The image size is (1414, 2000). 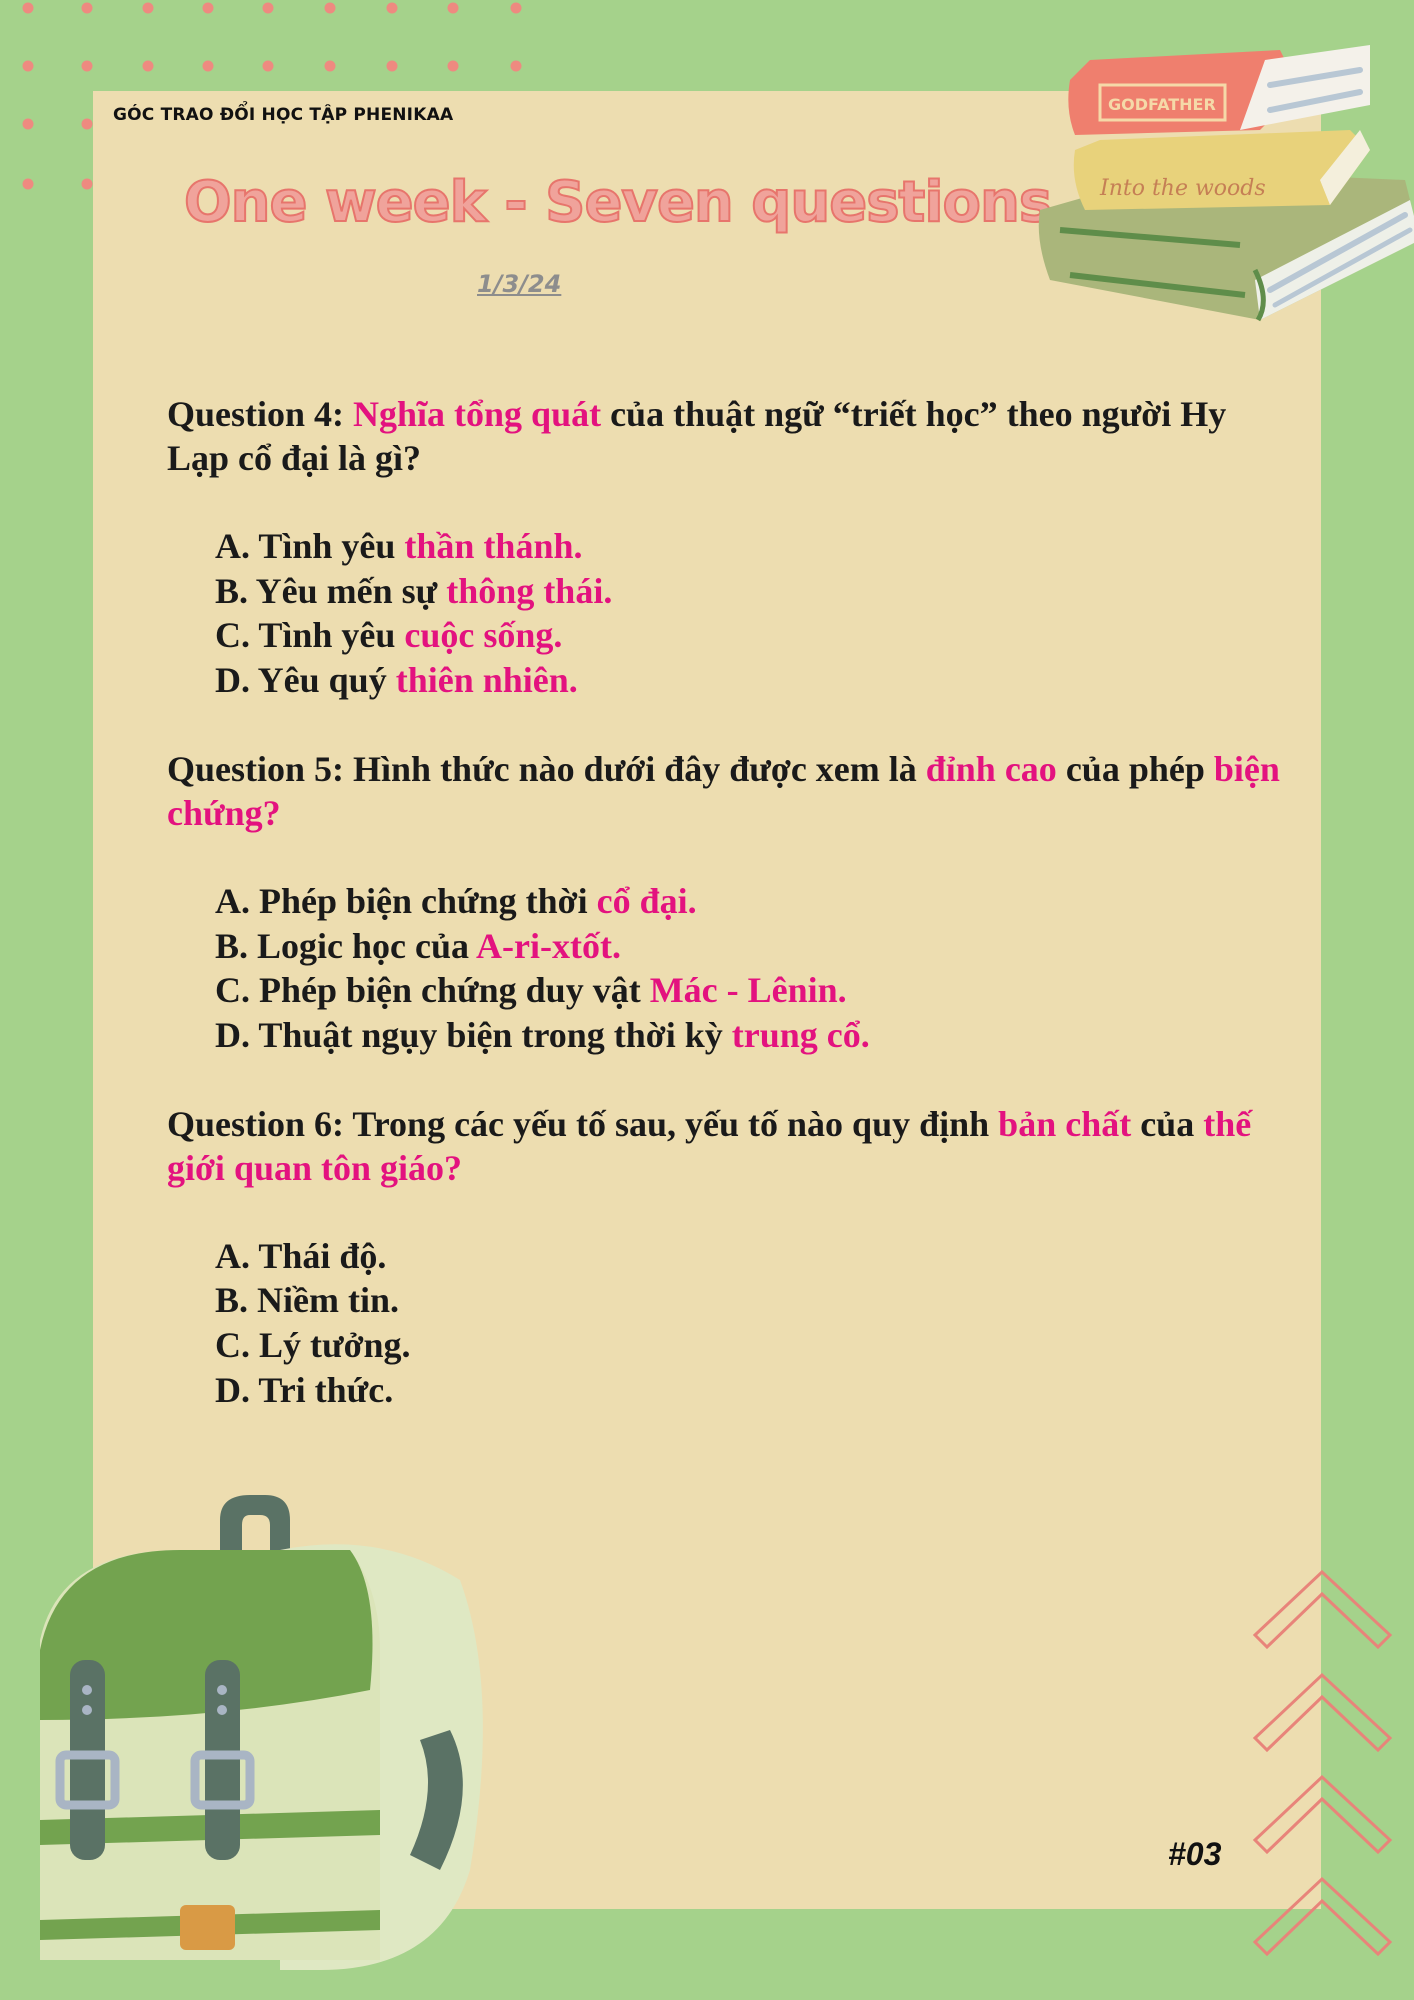 What do you see at coordinates (1322, 1763) in the screenshot?
I see `chevron-decoration` at bounding box center [1322, 1763].